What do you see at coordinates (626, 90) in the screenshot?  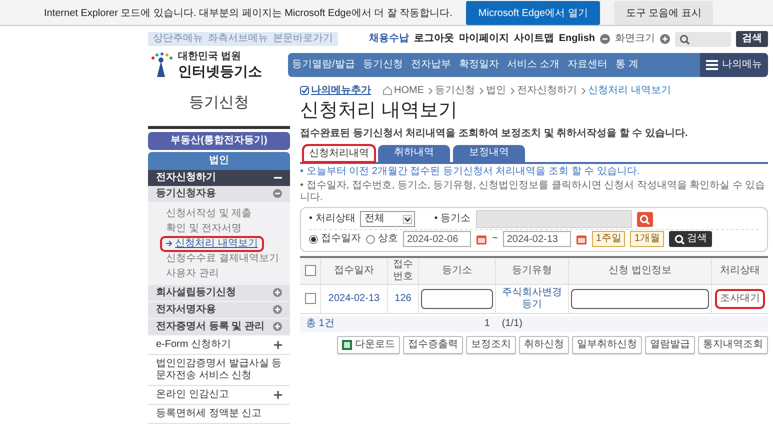 I see `breadcrumb-link: 신청처리 내역보기` at bounding box center [626, 90].